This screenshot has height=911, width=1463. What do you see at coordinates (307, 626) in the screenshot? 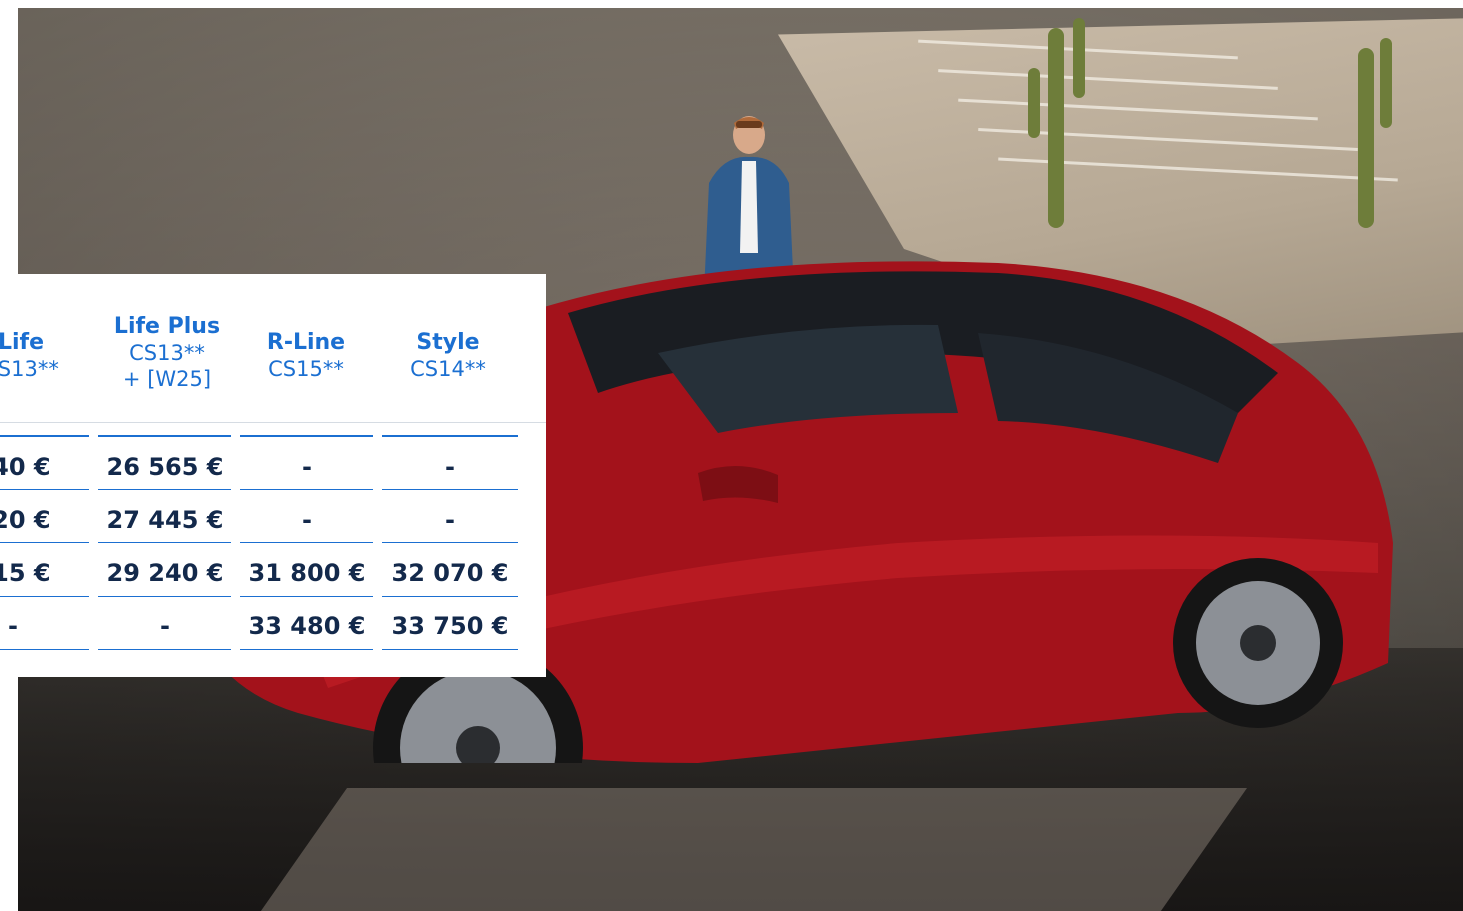
I see `price-cell: 33 480 €` at bounding box center [307, 626].